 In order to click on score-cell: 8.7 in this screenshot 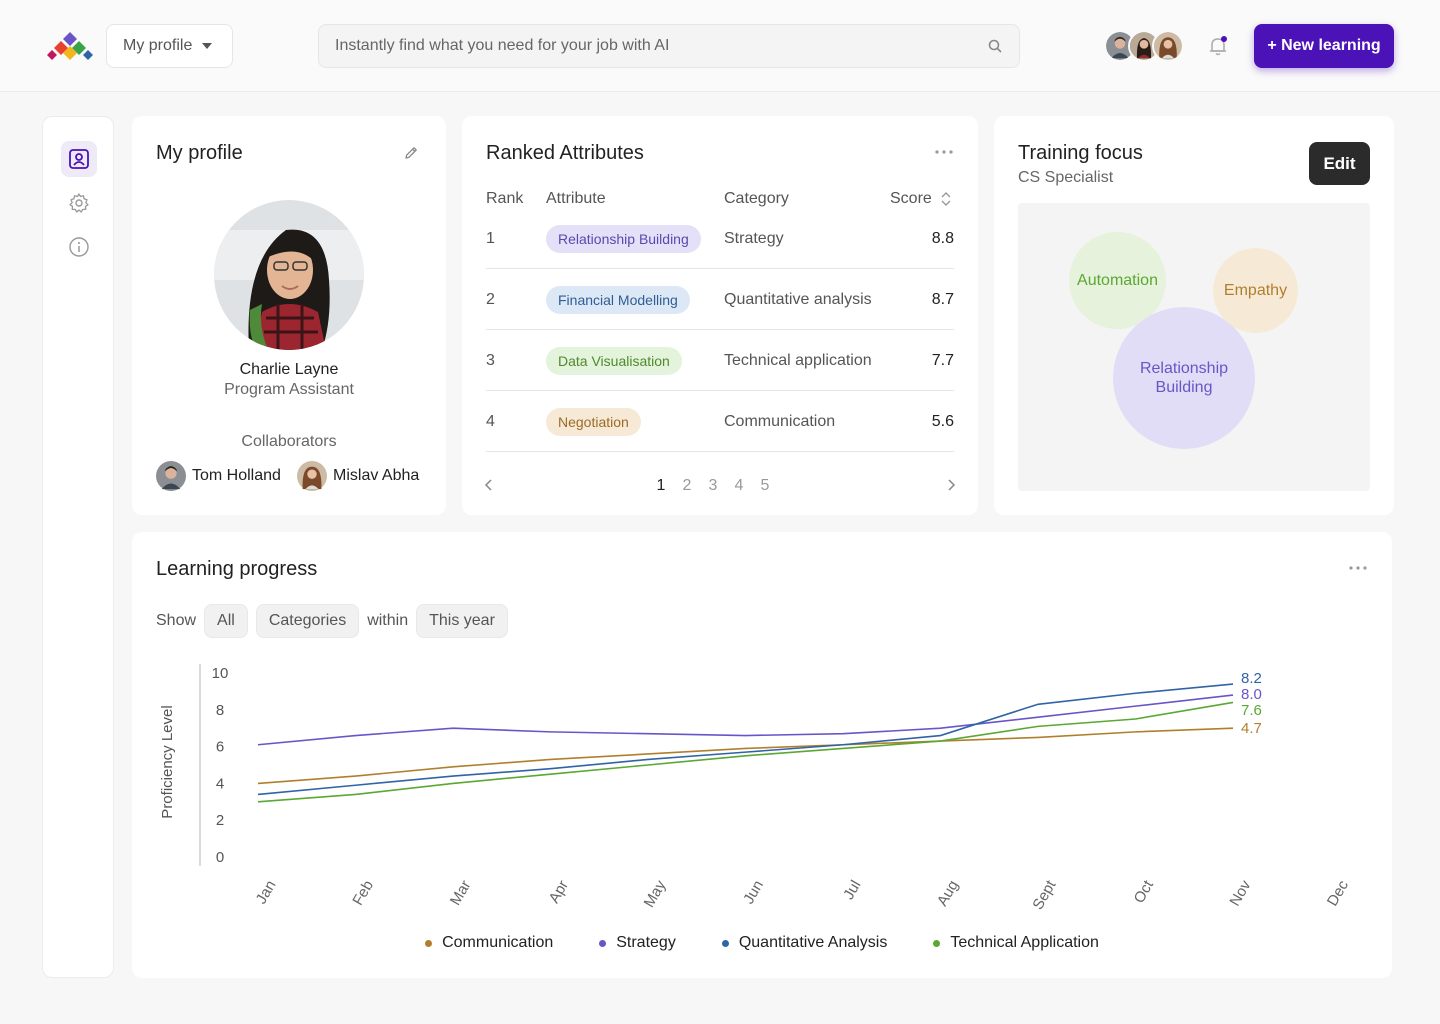, I will do `click(942, 299)`.